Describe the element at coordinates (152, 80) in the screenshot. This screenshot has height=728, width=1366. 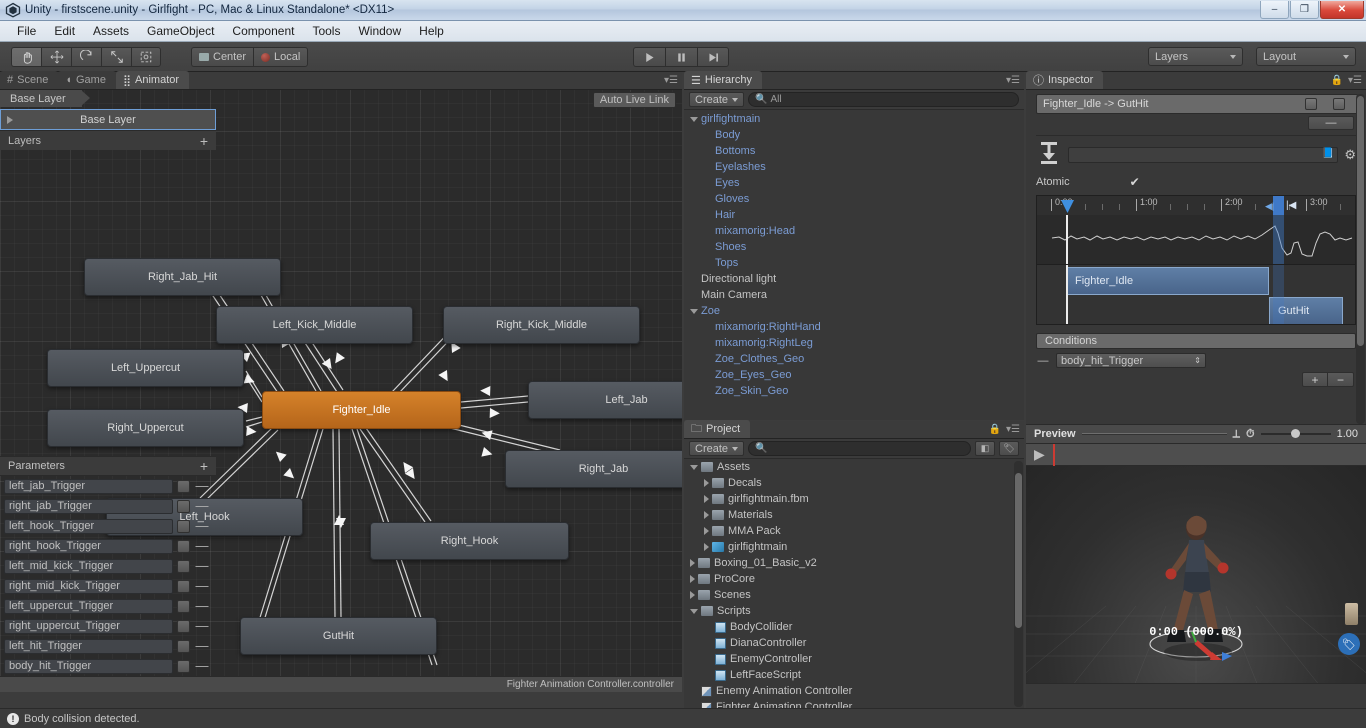
I see `tab-animator: ⣿ Animator` at that location.